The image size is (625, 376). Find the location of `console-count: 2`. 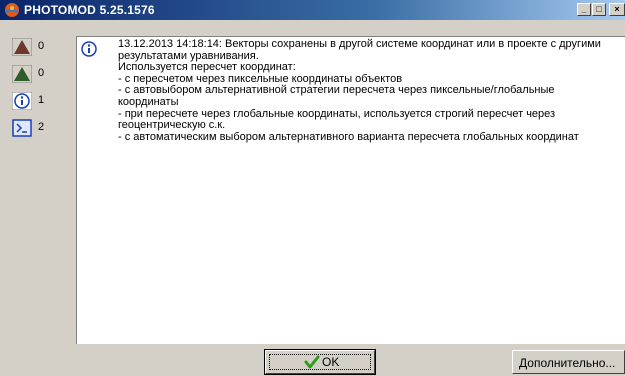

console-count: 2 is located at coordinates (41, 127).